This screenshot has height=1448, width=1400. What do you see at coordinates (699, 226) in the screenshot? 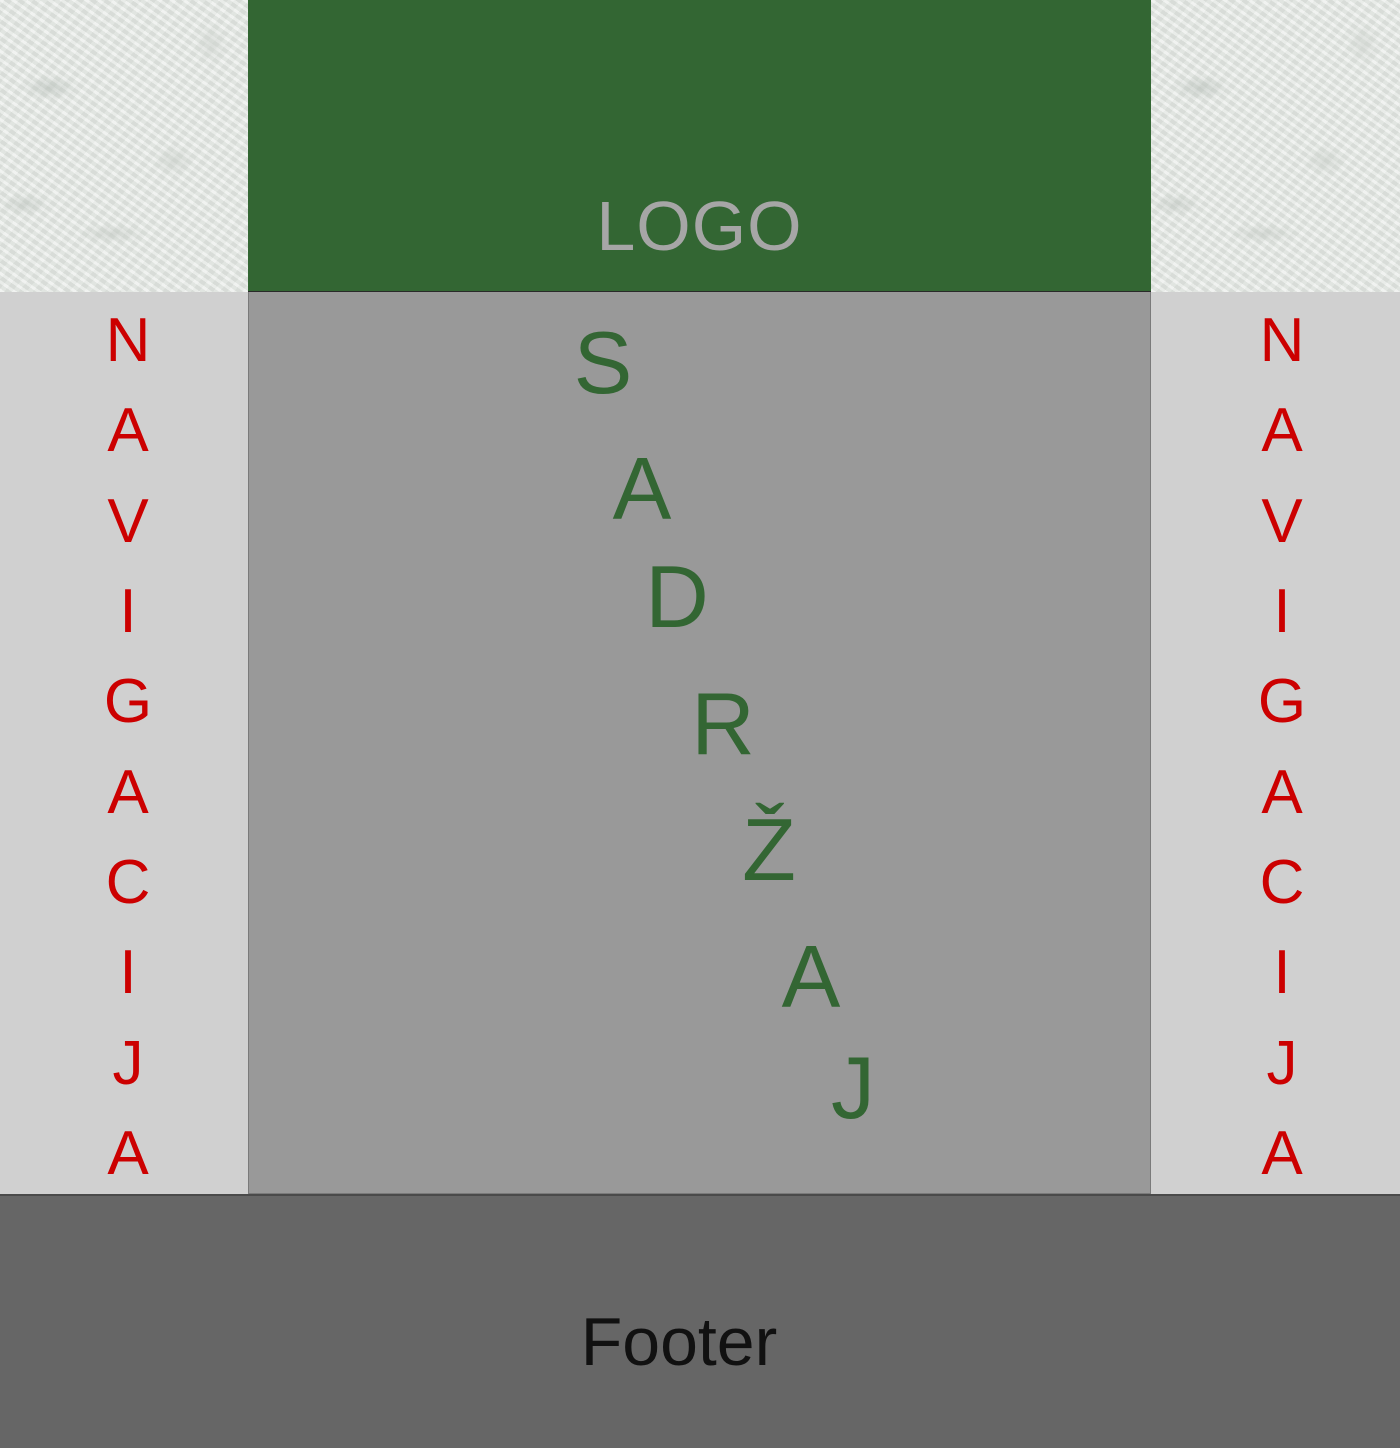
I see `logo: LOGO` at bounding box center [699, 226].